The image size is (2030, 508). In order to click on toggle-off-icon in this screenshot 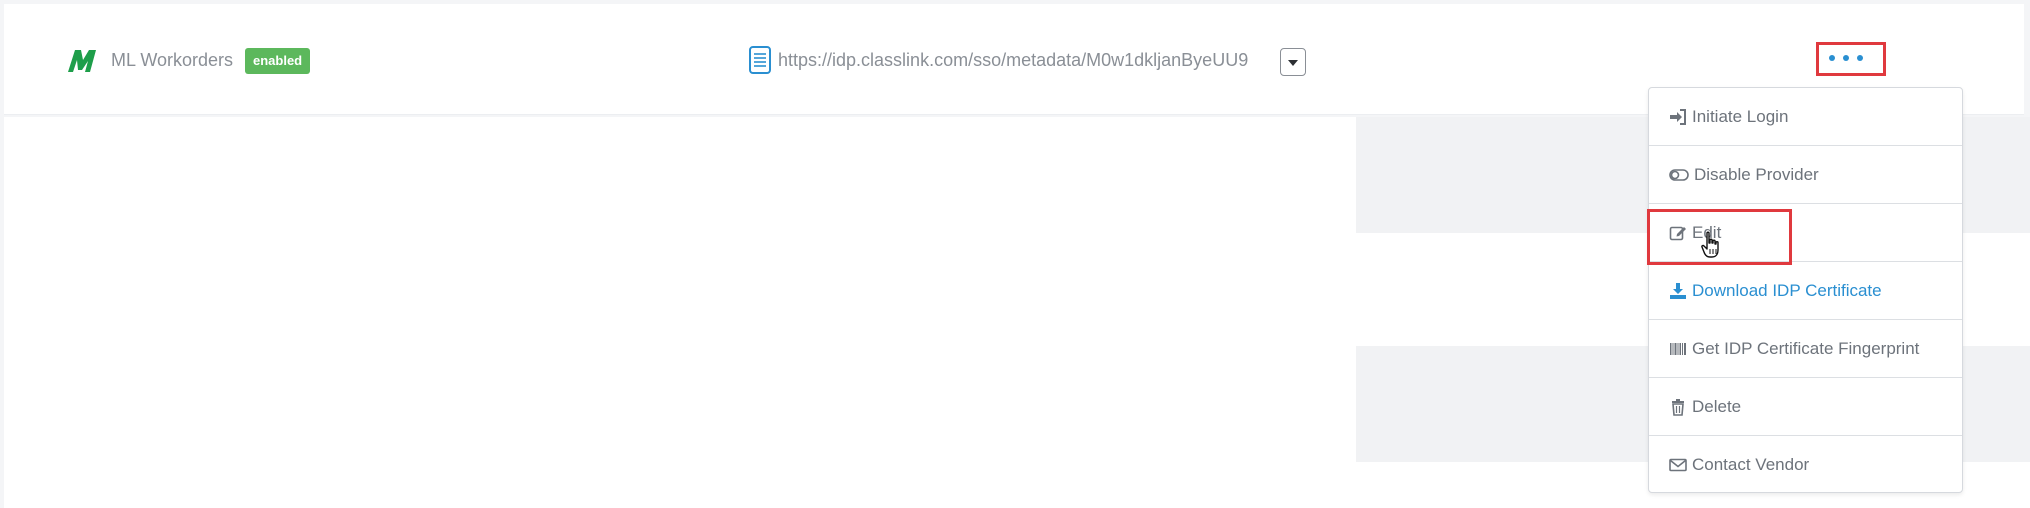, I will do `click(1679, 174)`.